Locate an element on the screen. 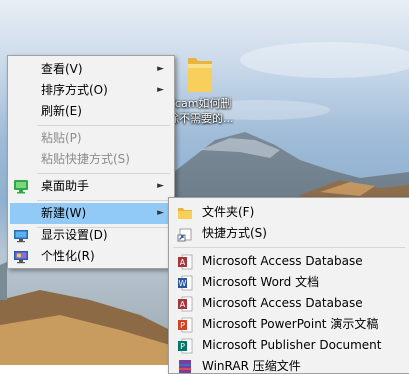  menu-item-label: 查看(V) is located at coordinates (62, 69).